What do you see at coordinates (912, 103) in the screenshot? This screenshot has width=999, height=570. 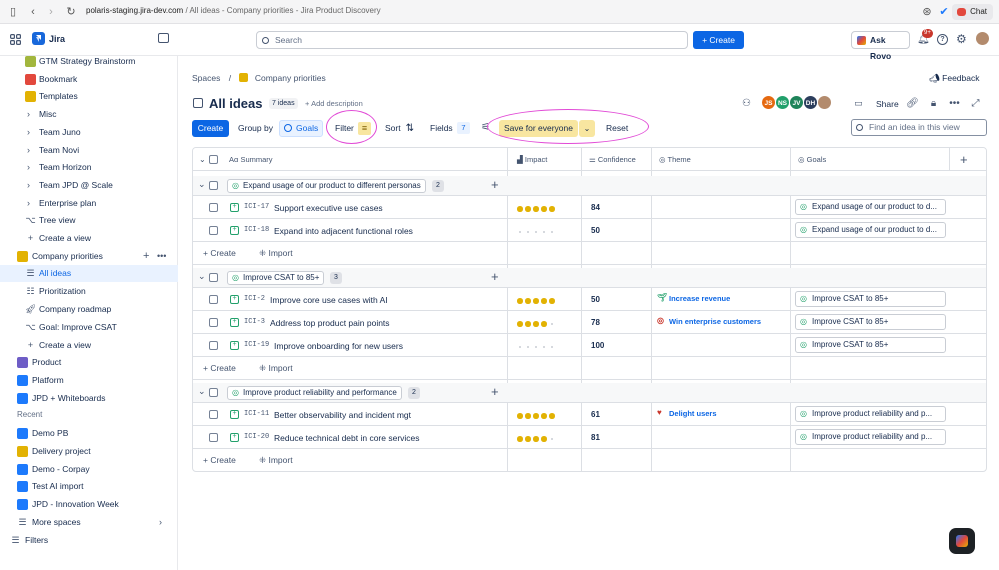 I see `link-icon: 🔗︎` at bounding box center [912, 103].